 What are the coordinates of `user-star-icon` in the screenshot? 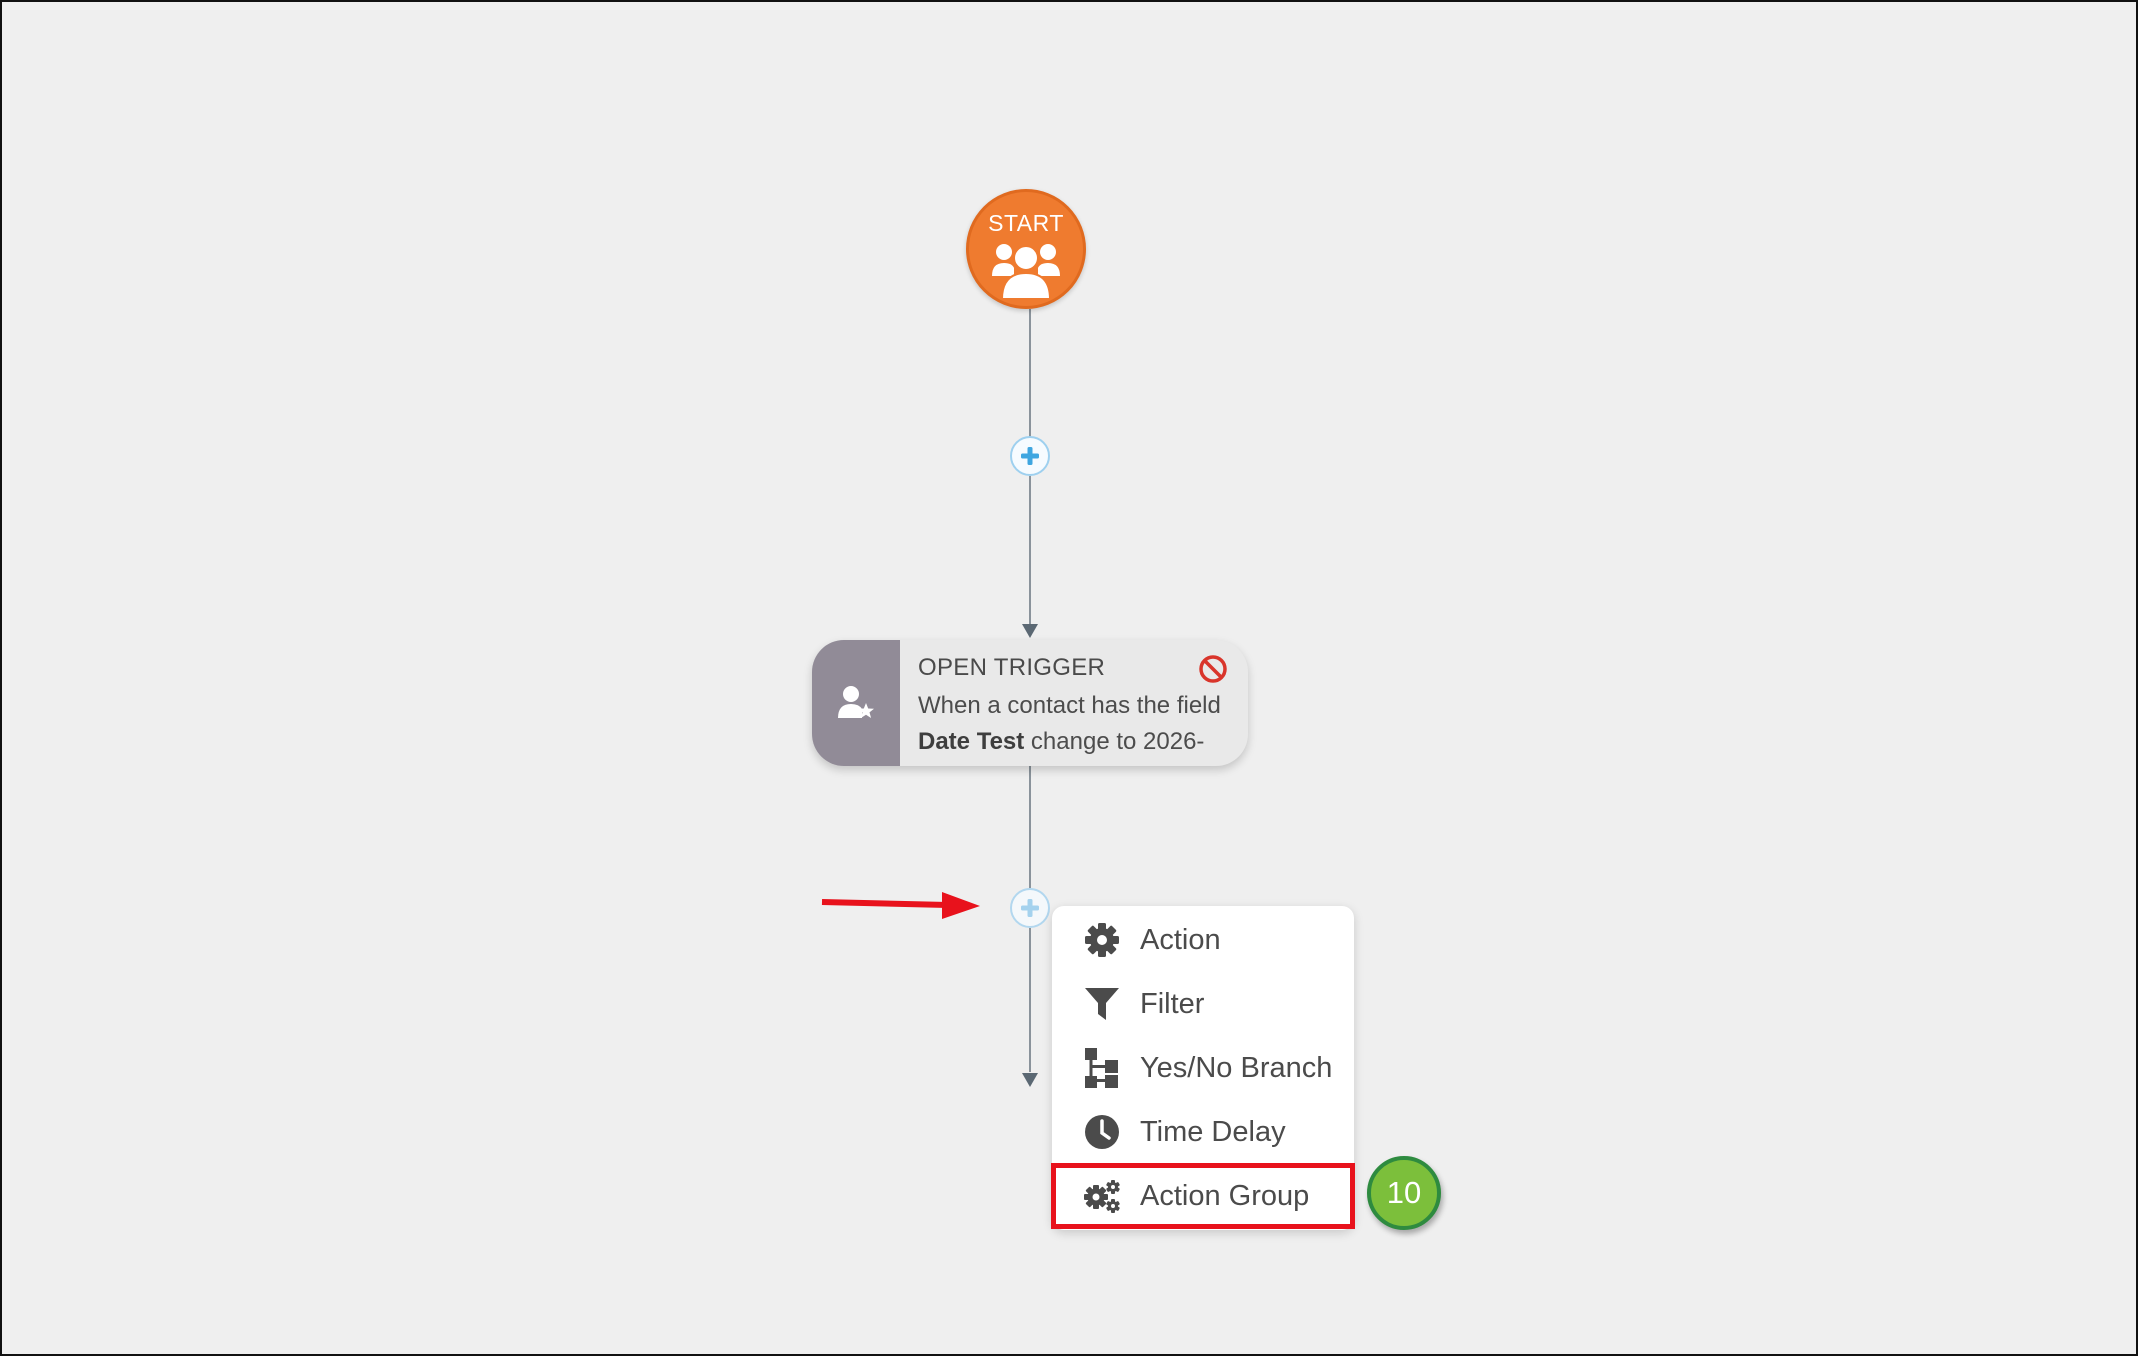 It's located at (856, 702).